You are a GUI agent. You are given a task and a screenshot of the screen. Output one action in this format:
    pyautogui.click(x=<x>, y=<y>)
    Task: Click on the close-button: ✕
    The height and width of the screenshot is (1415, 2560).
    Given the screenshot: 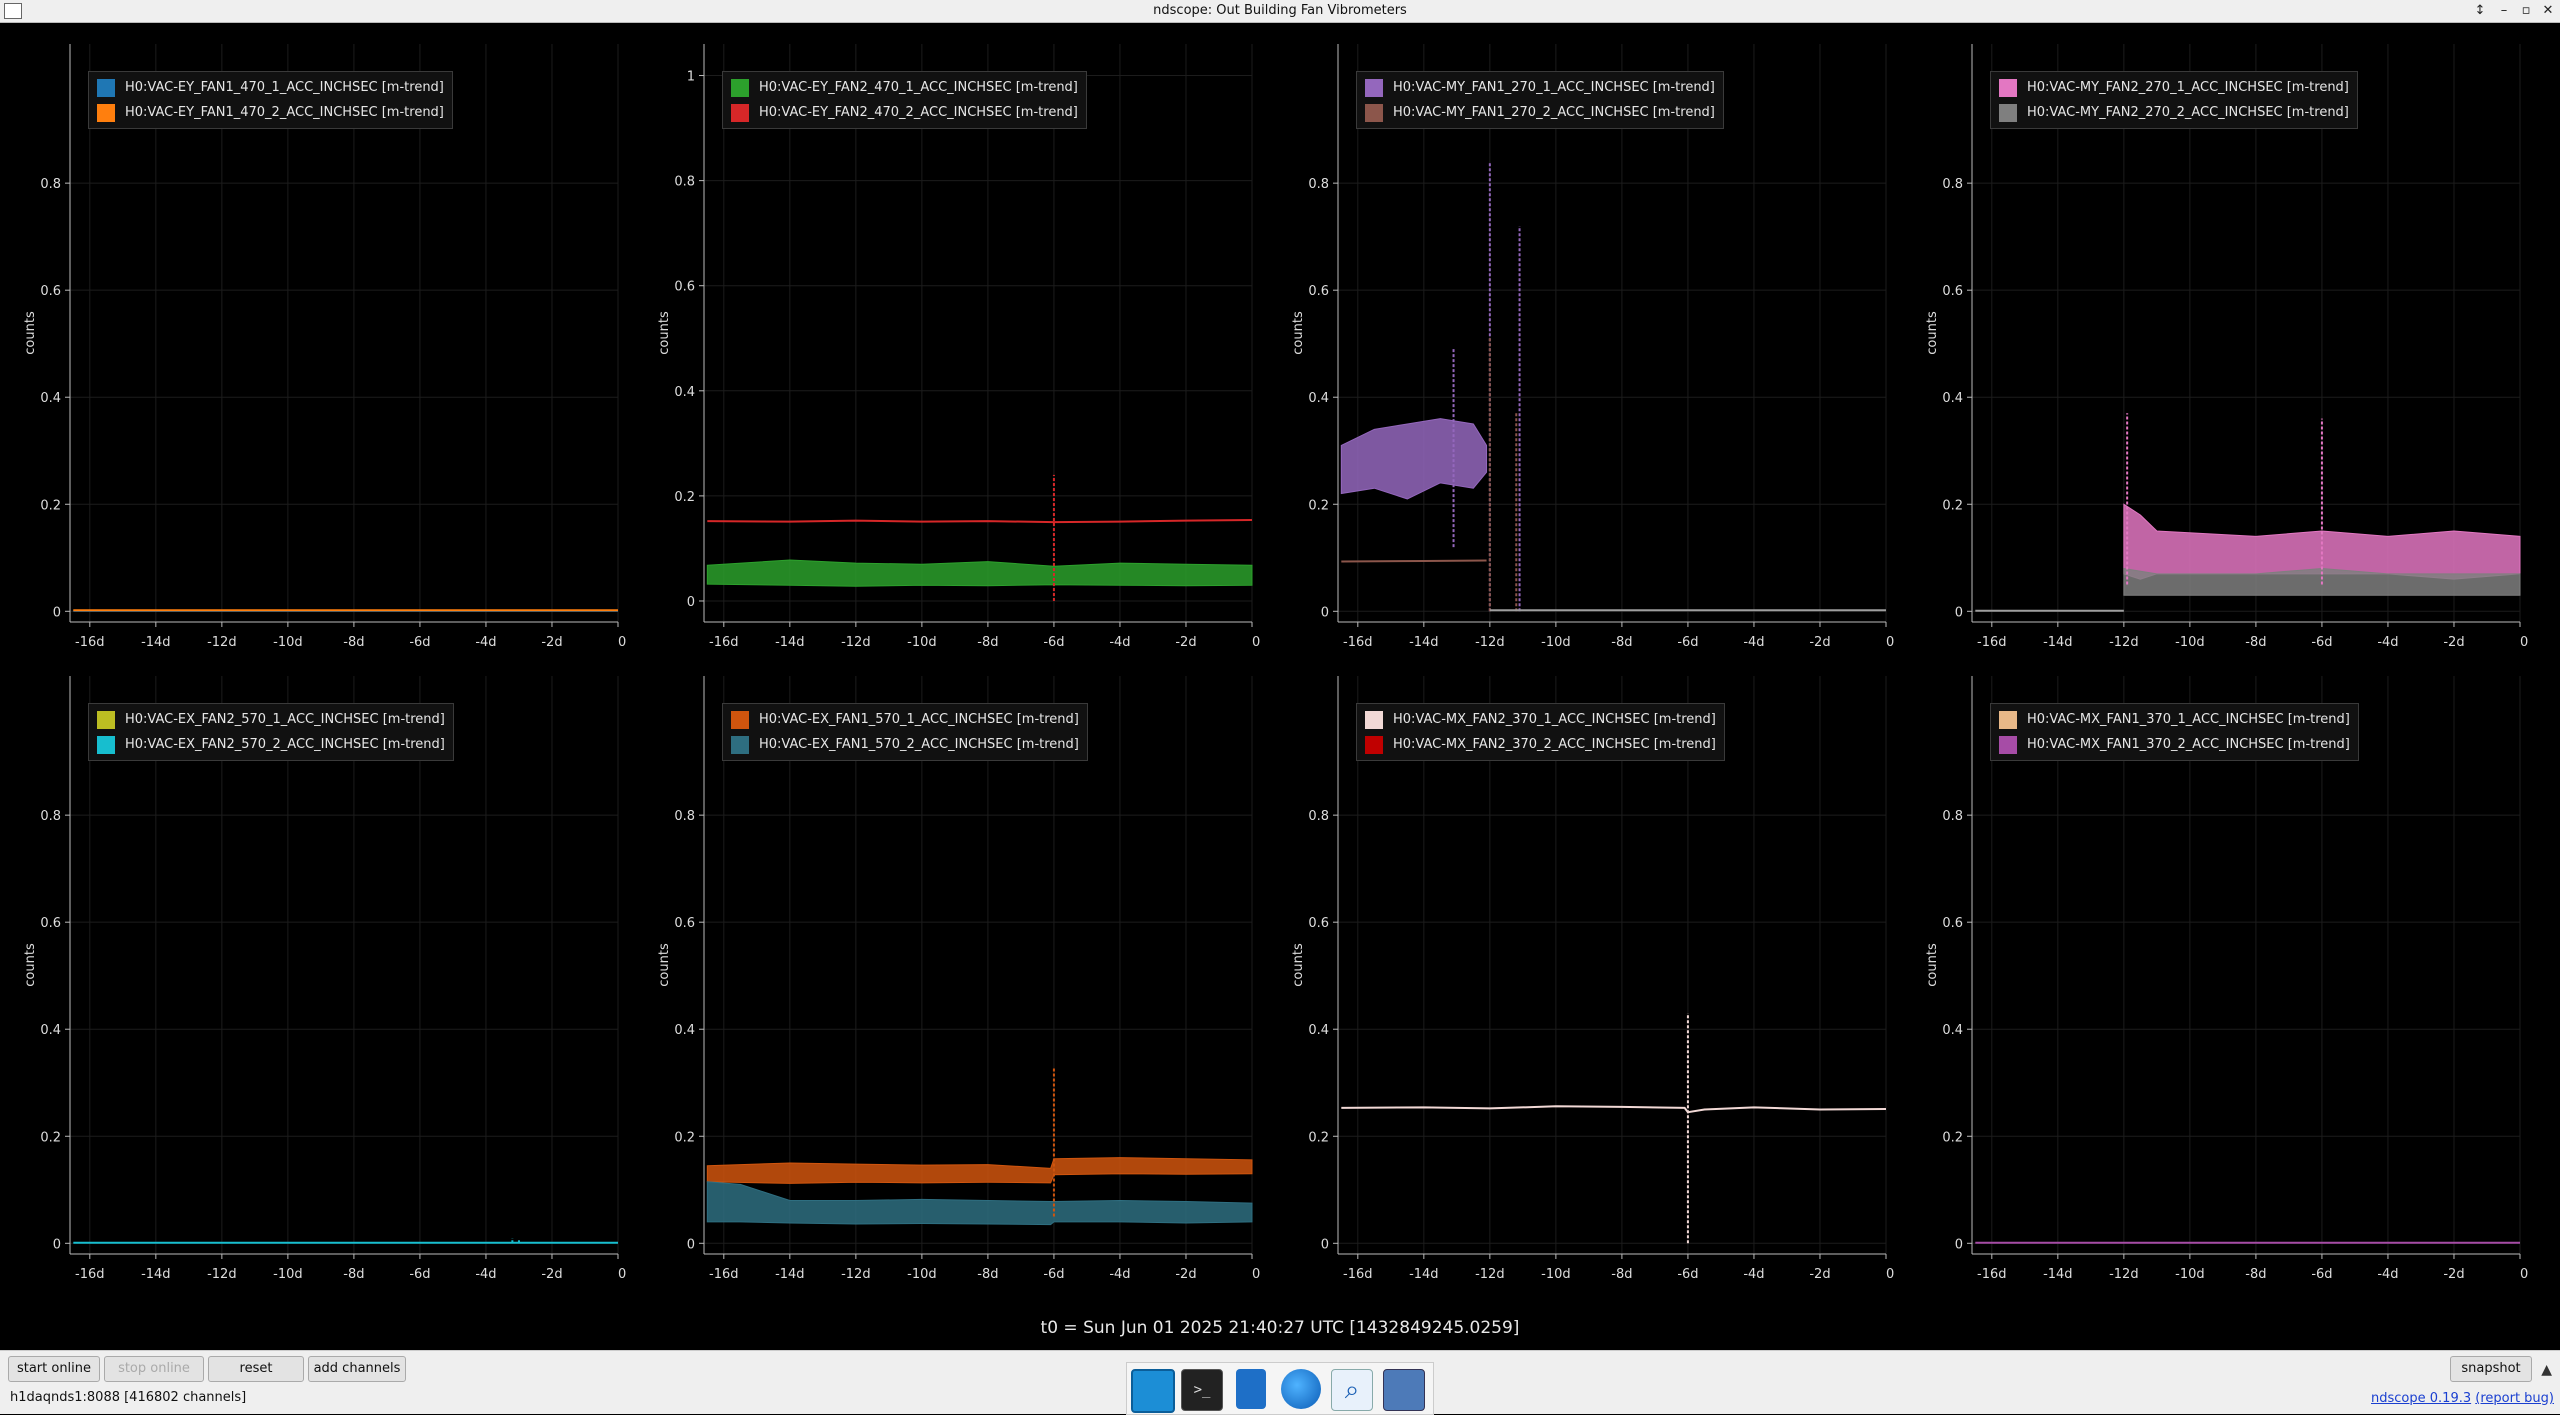 What is the action you would take?
    pyautogui.click(x=2548, y=11)
    